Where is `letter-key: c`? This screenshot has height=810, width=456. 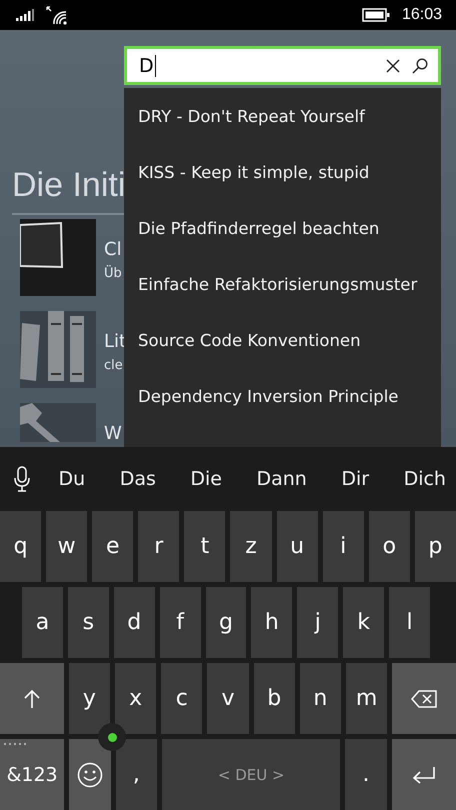 letter-key: c is located at coordinates (181, 698).